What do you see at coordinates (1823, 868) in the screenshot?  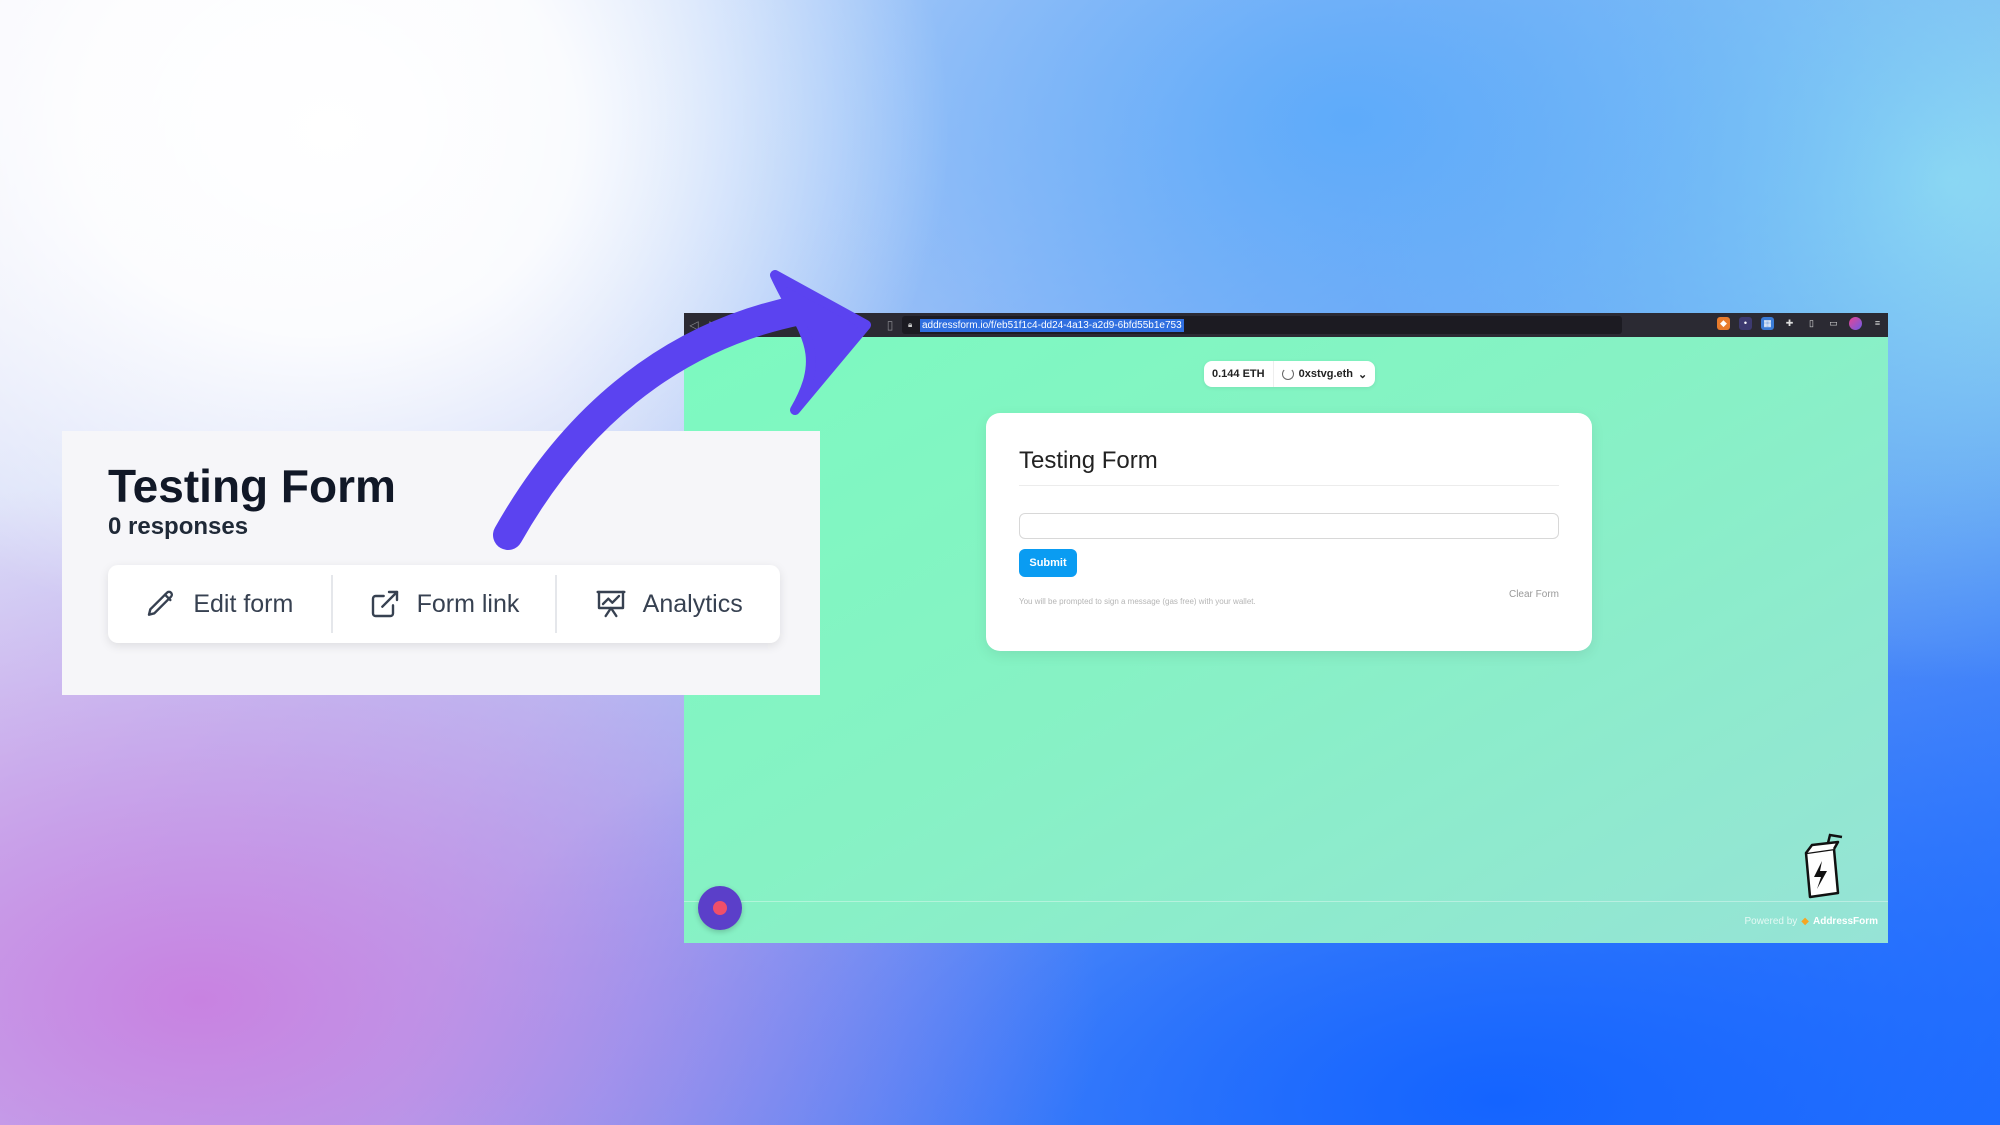 I see `juice-box-icon` at bounding box center [1823, 868].